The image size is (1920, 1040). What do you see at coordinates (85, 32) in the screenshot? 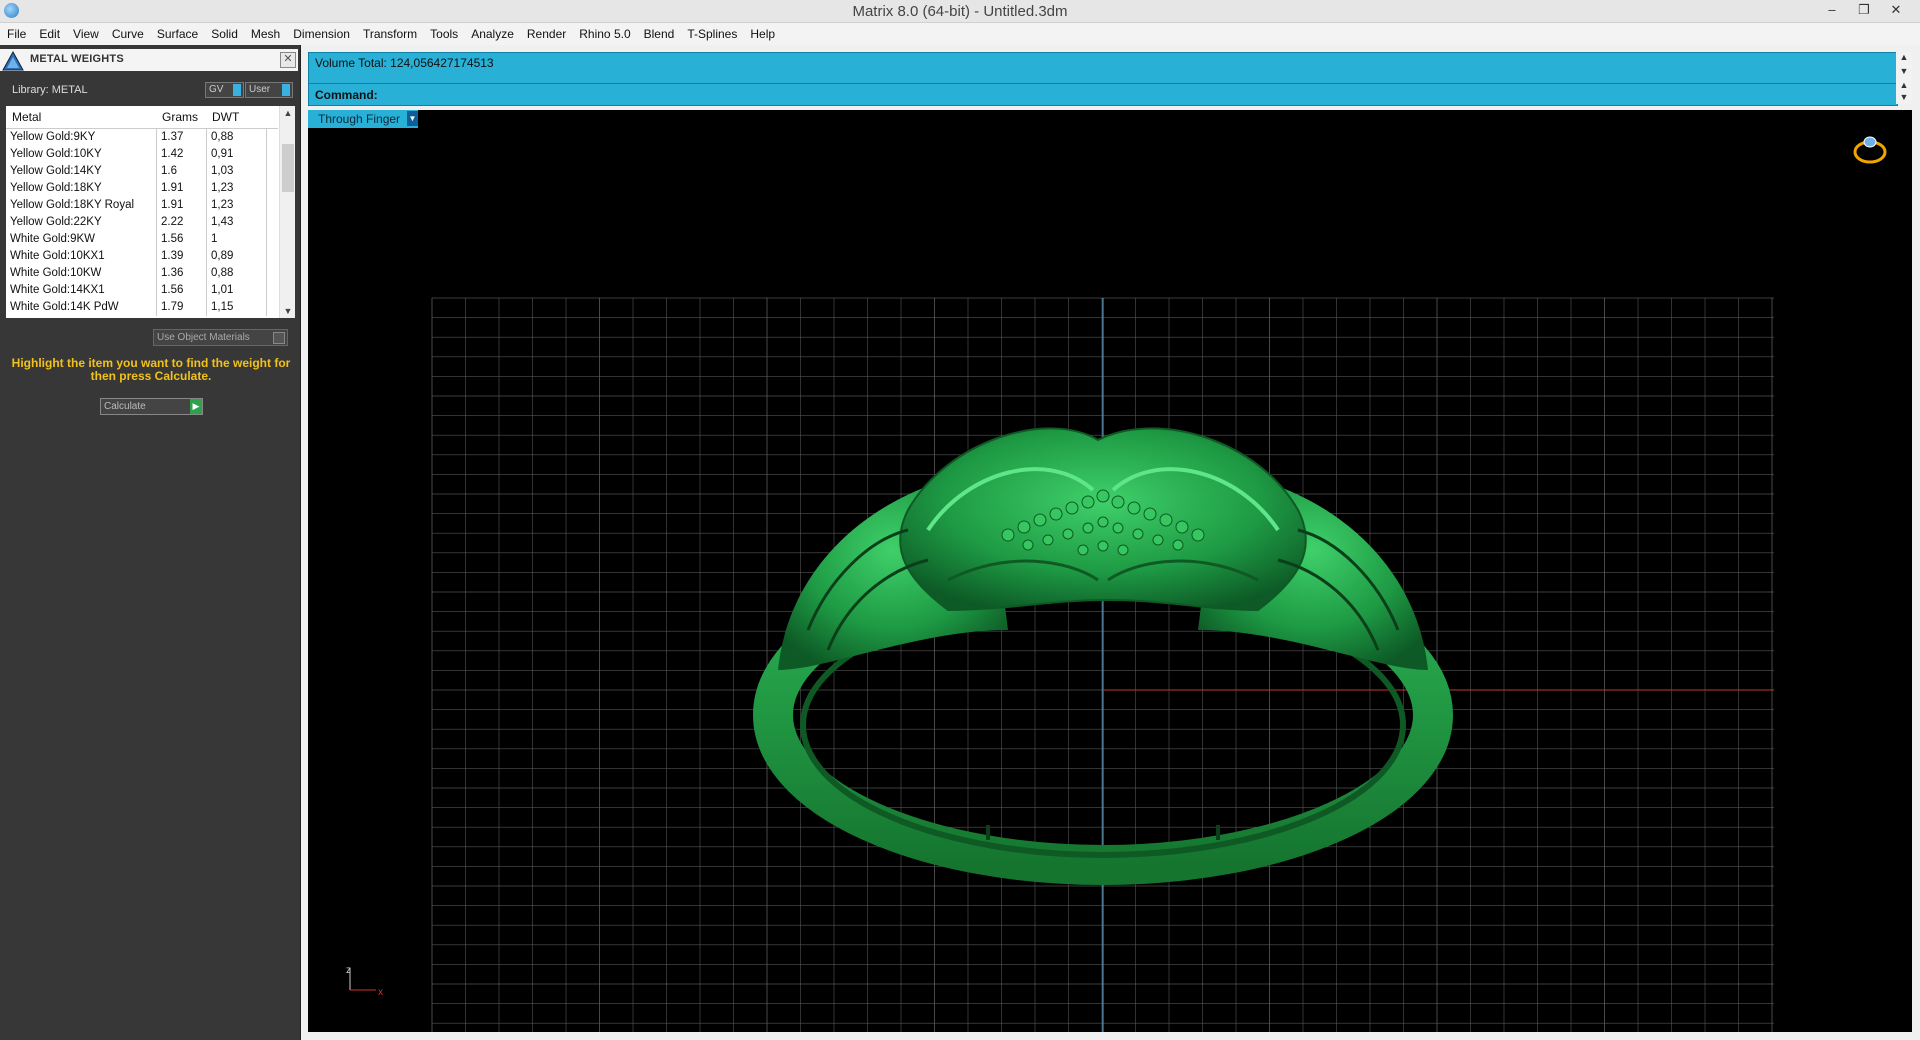
I see `menu-view: View` at bounding box center [85, 32].